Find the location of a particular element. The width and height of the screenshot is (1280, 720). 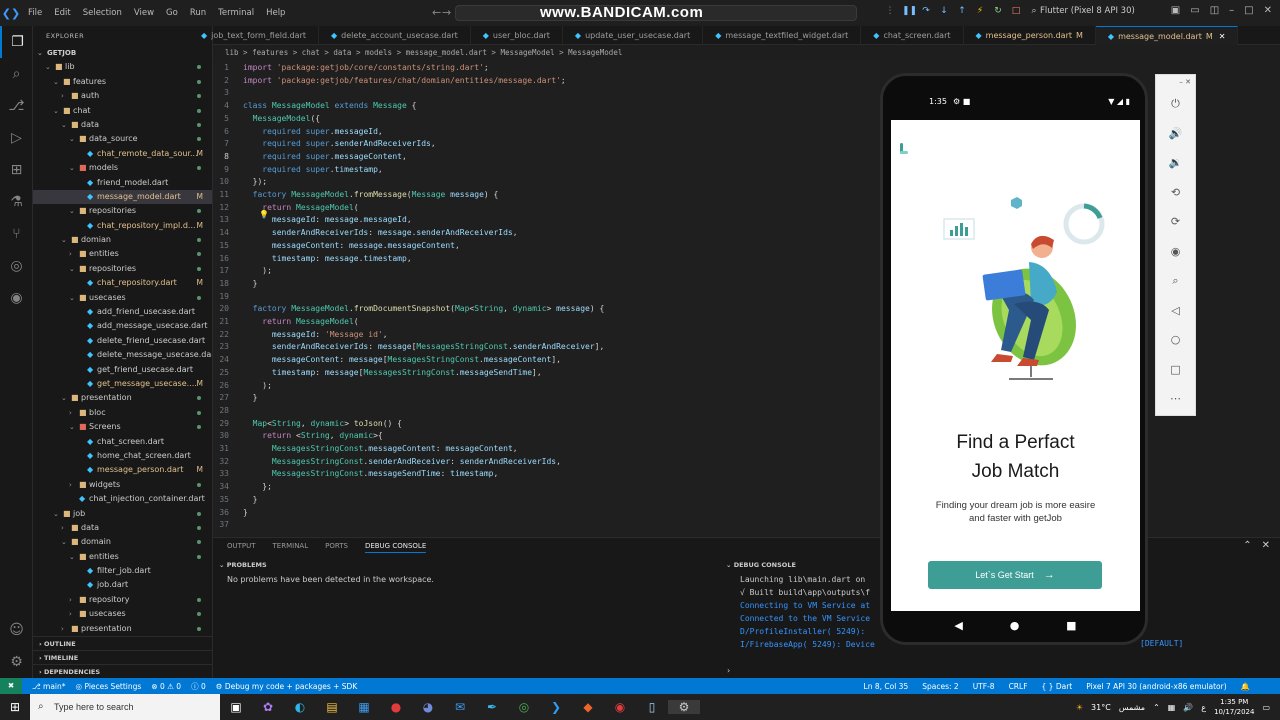

get-started-button: Let`s Get Start → is located at coordinates (1015, 575).